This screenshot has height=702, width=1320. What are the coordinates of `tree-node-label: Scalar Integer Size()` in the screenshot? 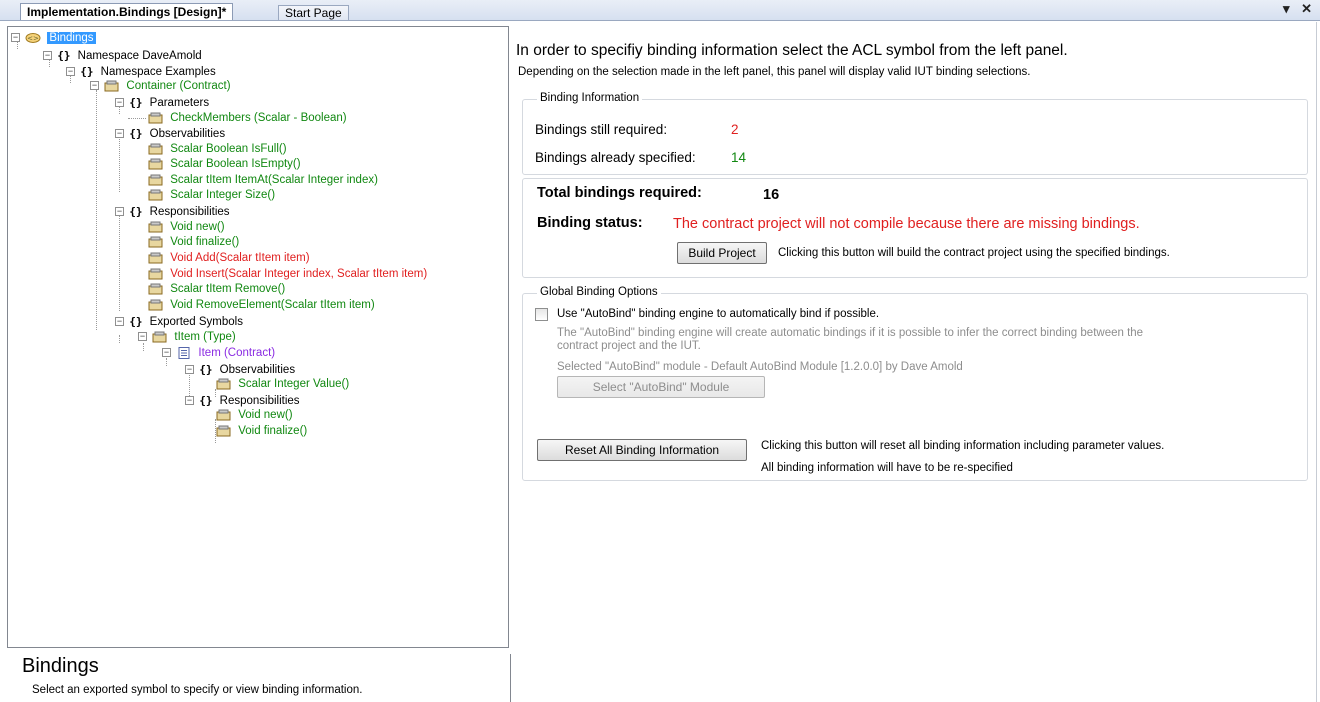 It's located at (223, 195).